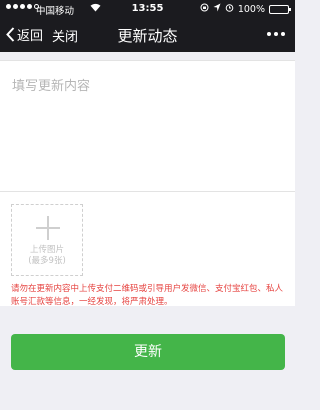  Describe the element at coordinates (276, 34) in the screenshot. I see `more-options-icon` at that location.